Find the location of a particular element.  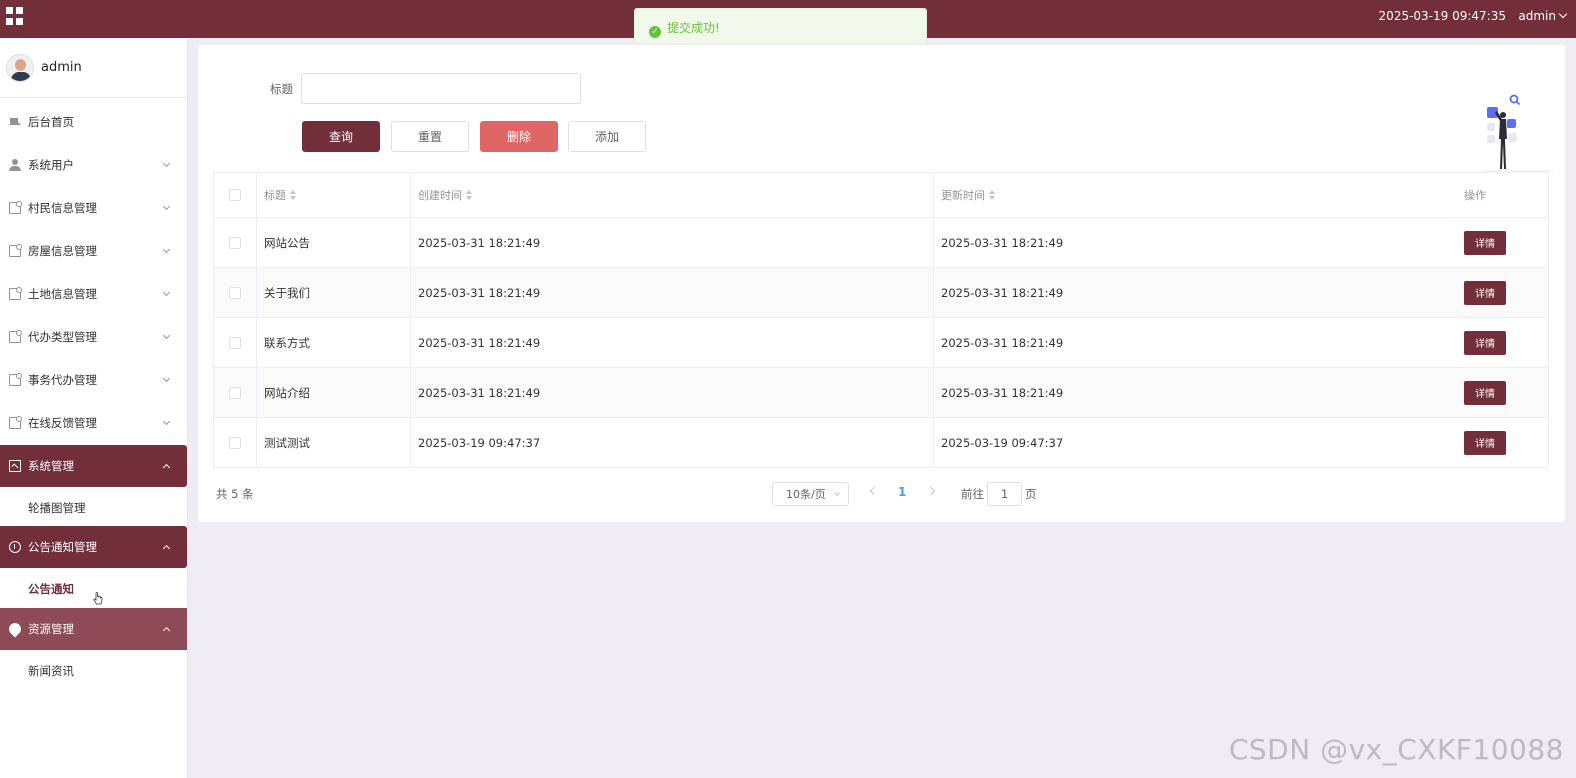

sidebar-item-house-info: 房屋信息管理 is located at coordinates (93, 251).